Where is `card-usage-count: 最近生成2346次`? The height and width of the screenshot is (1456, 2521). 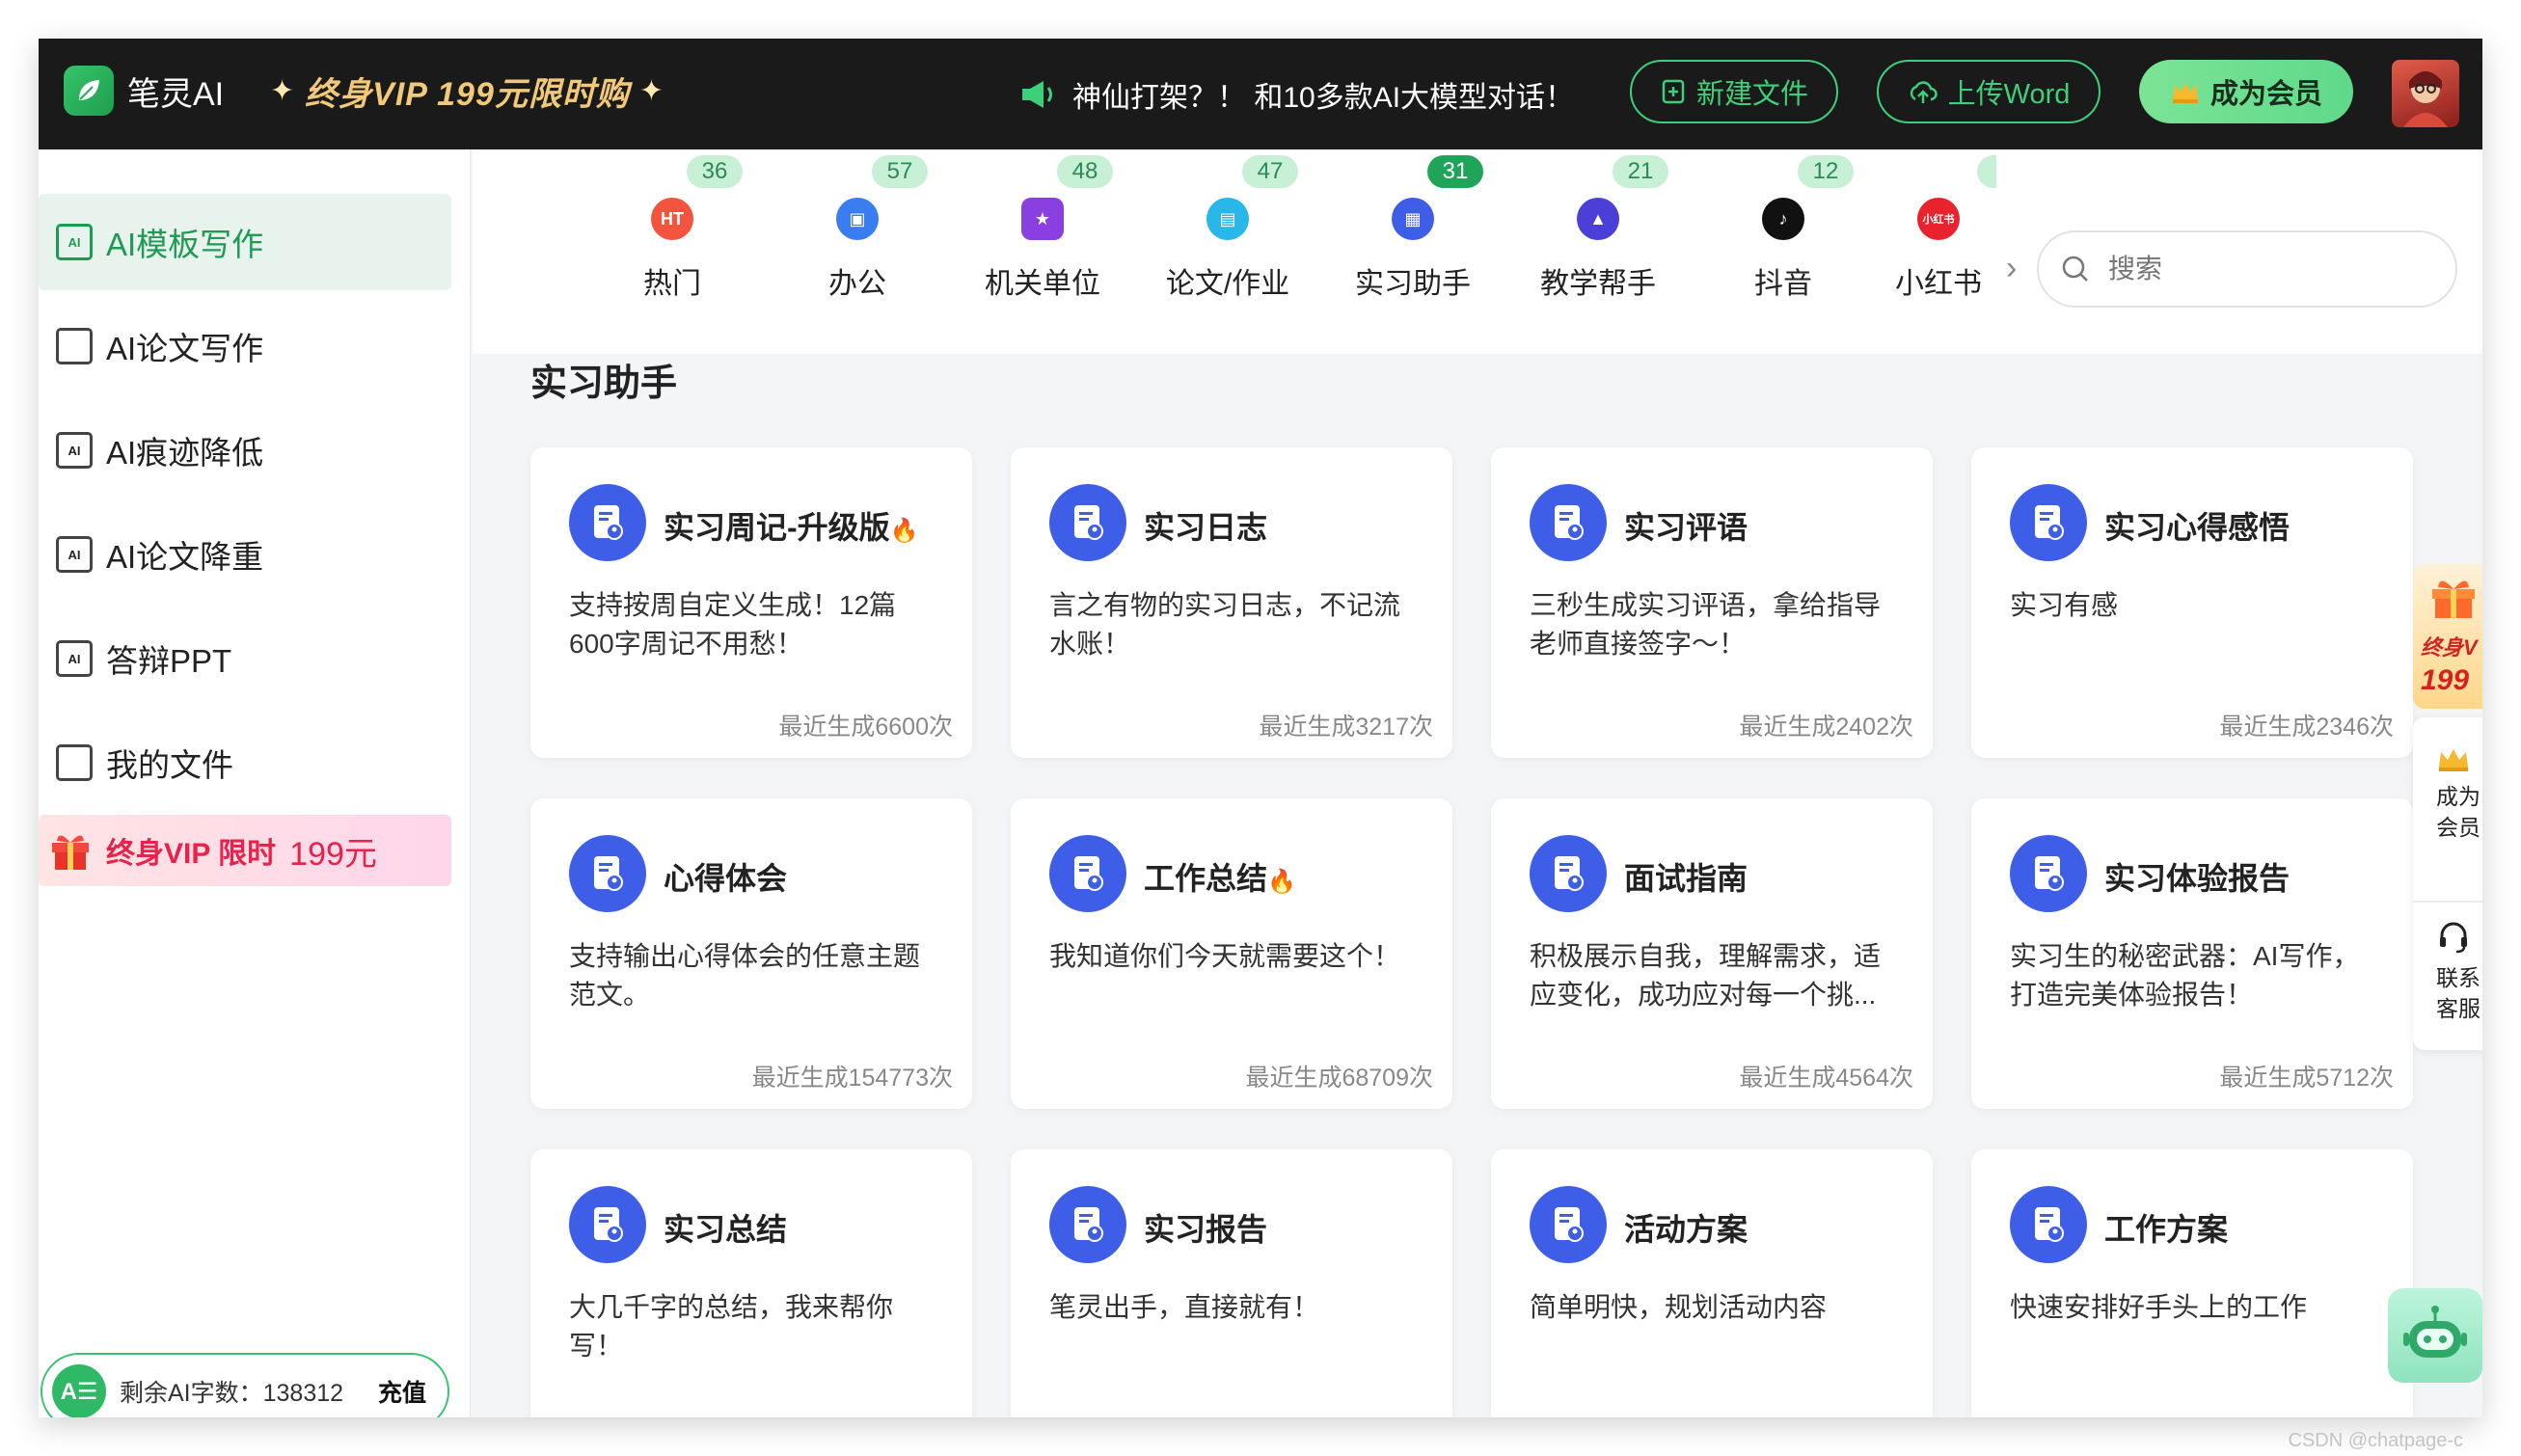
card-usage-count: 最近生成2346次 is located at coordinates (2306, 727).